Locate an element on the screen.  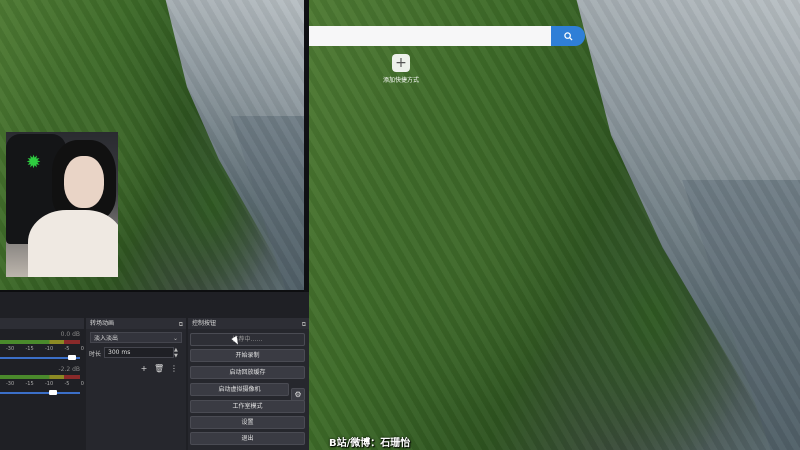
plus-icon: + is located at coordinates (401, 63).